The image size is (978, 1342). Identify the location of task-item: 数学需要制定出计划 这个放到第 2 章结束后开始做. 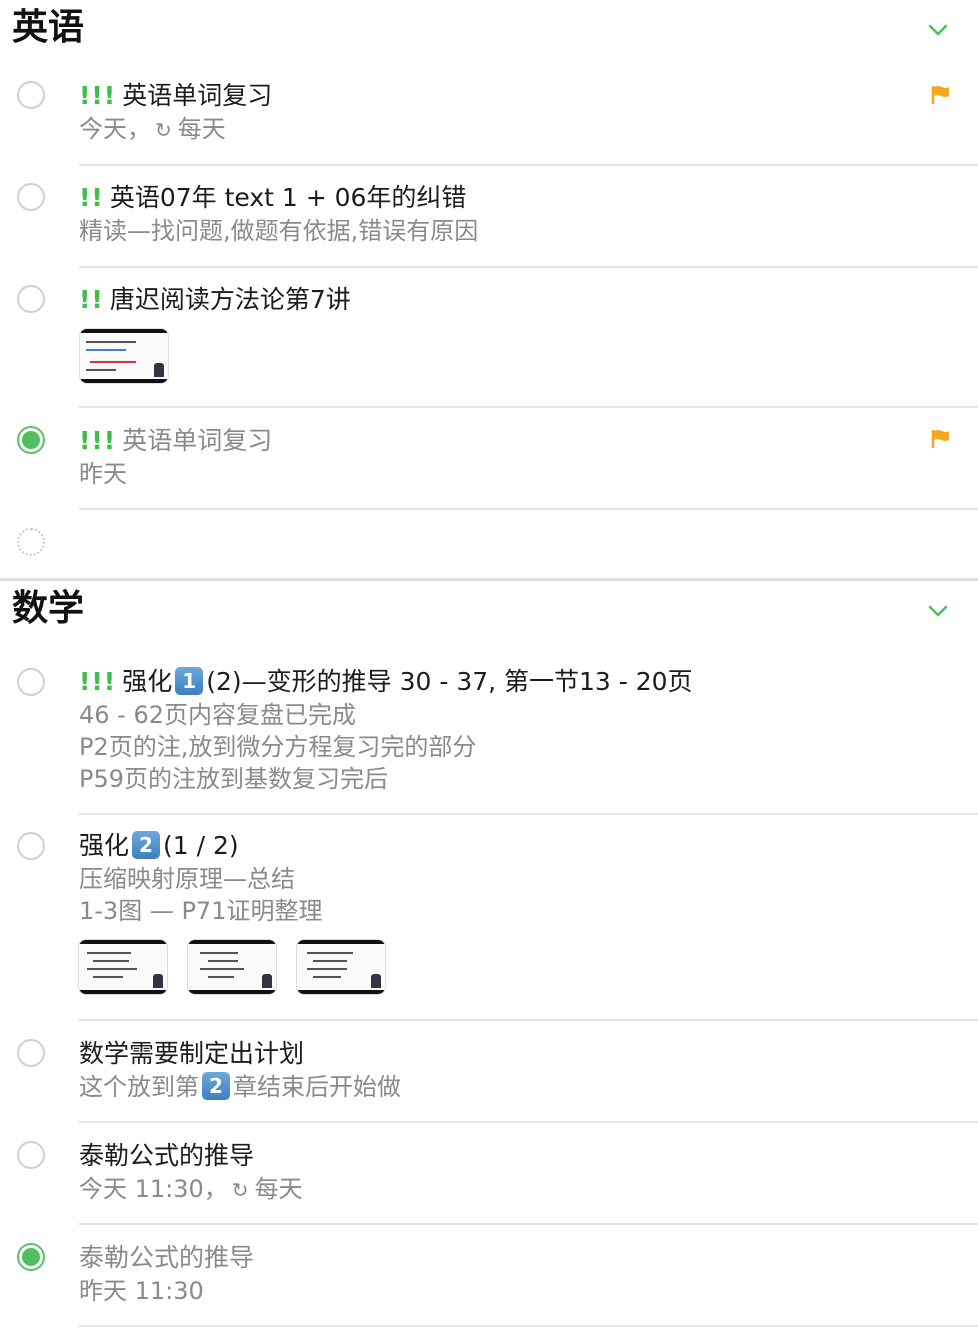
(489, 1072).